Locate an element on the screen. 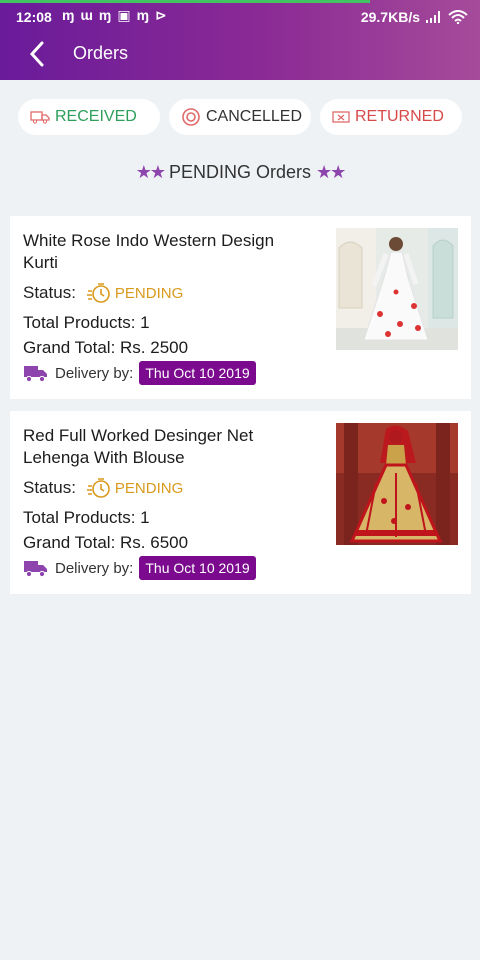  filter-cancelled-label: CANCELLED is located at coordinates (254, 116).